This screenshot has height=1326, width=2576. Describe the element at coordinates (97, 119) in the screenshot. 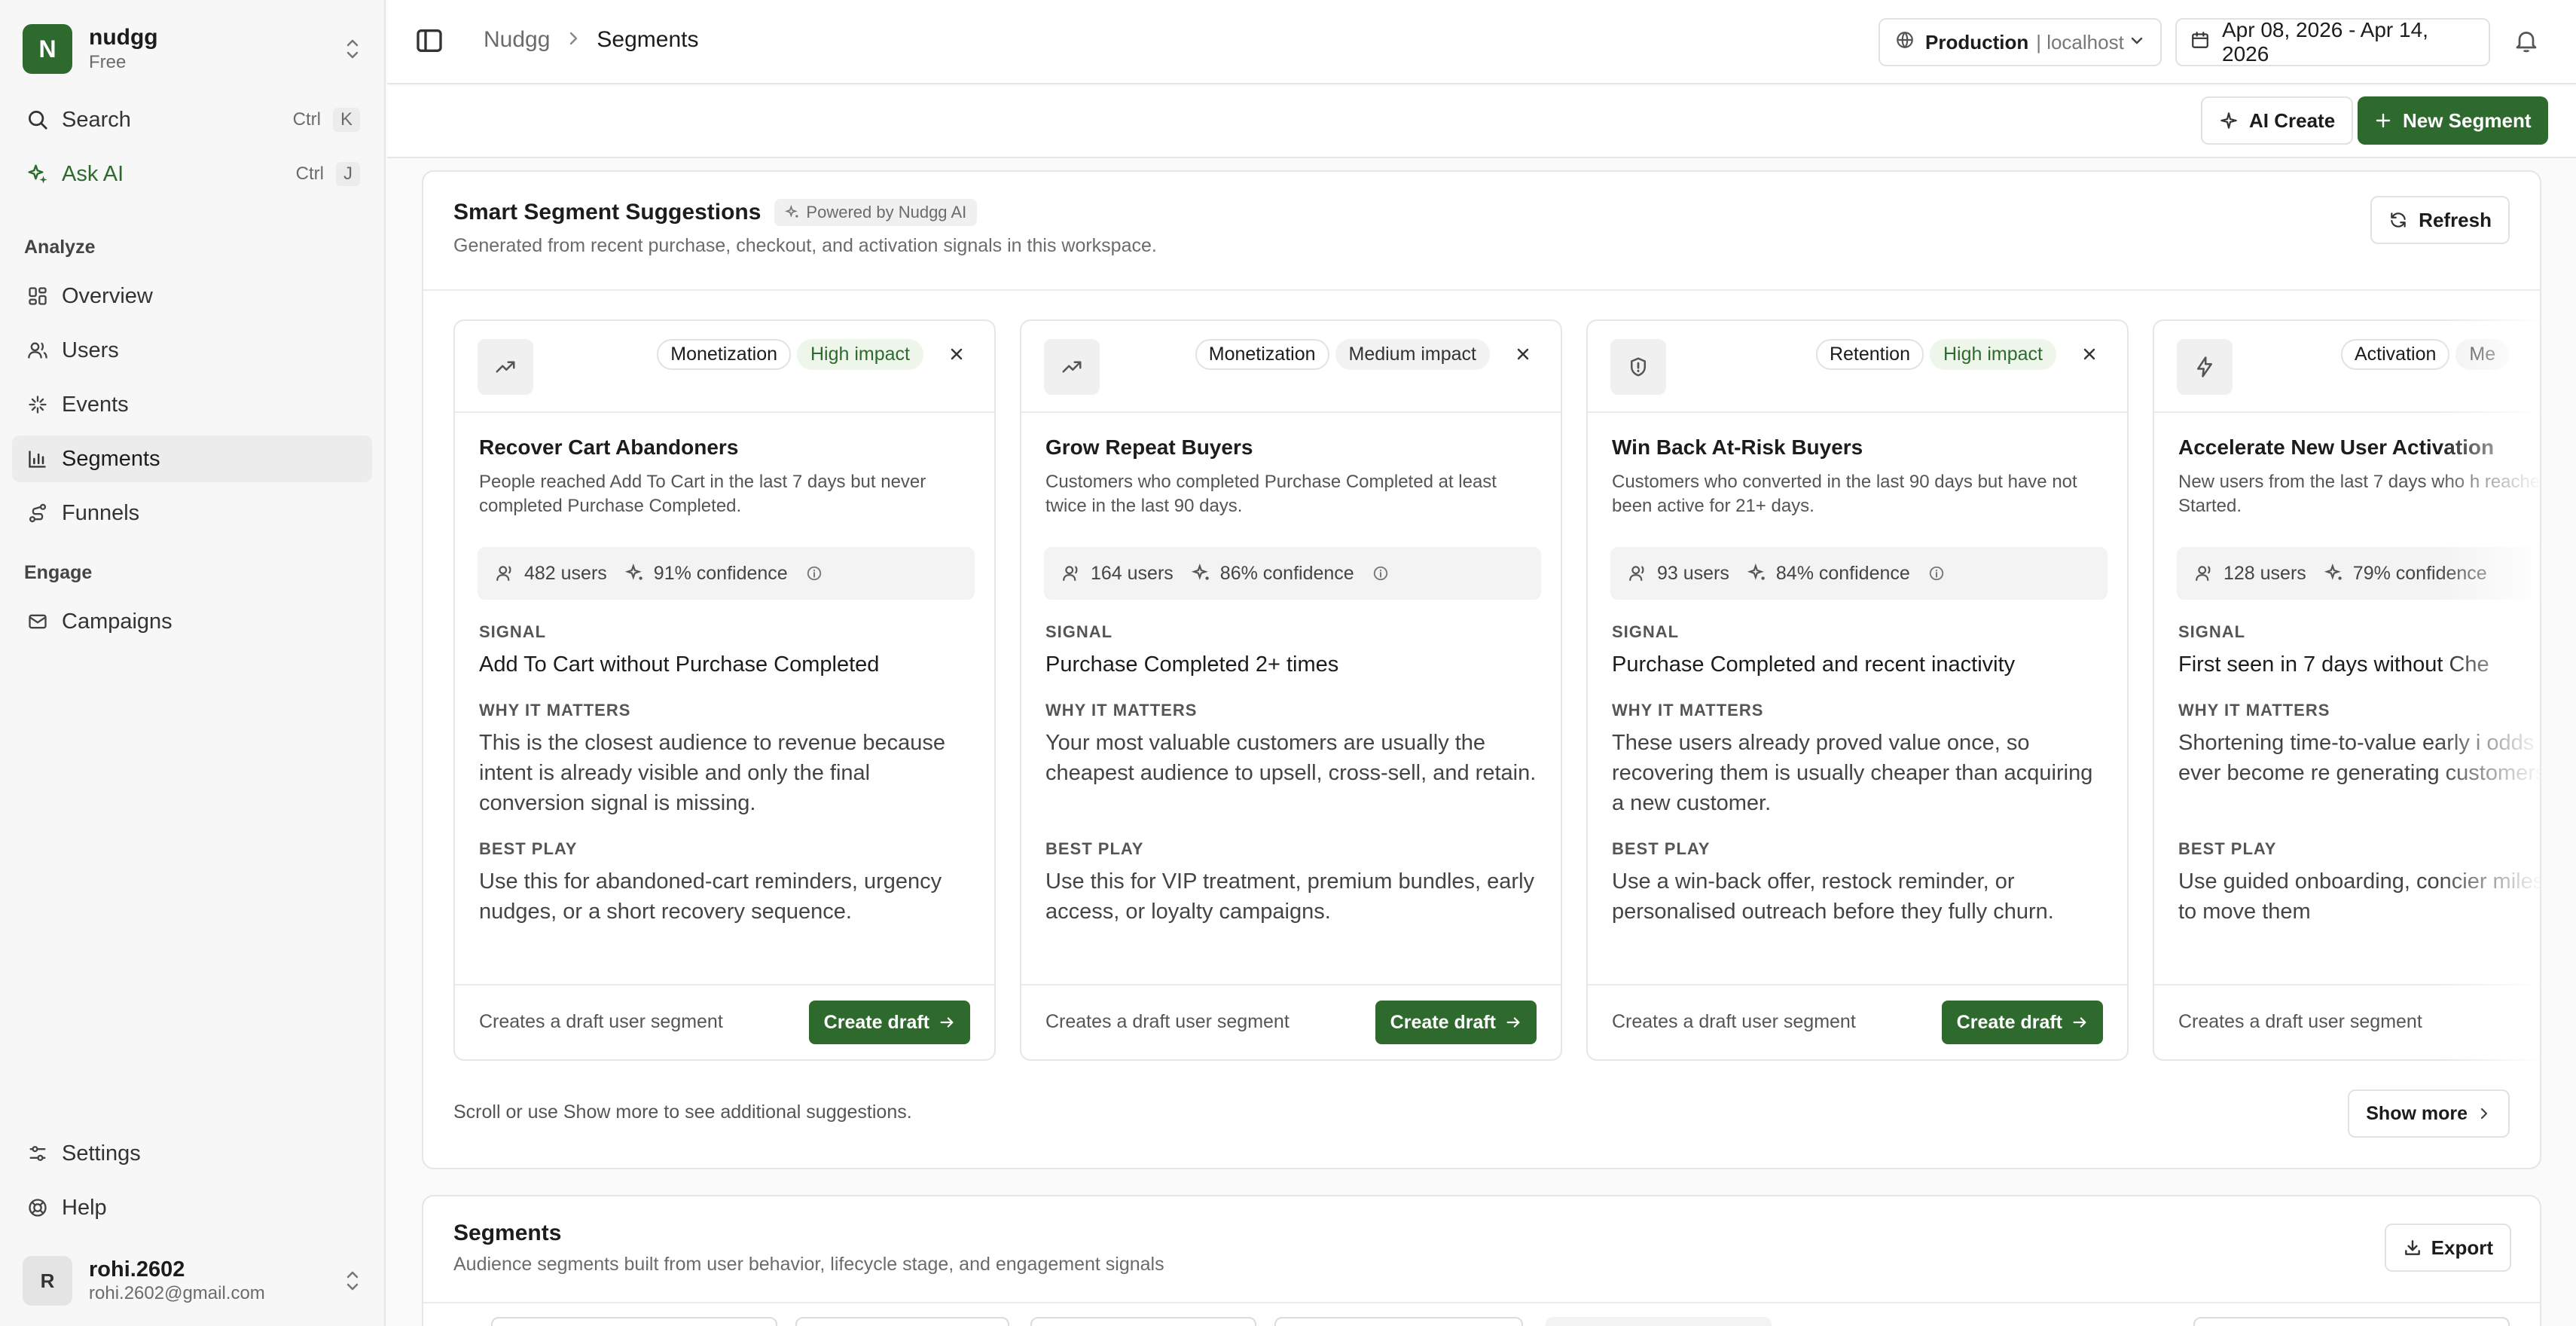

I see `sidebar-search-label: Search` at that location.